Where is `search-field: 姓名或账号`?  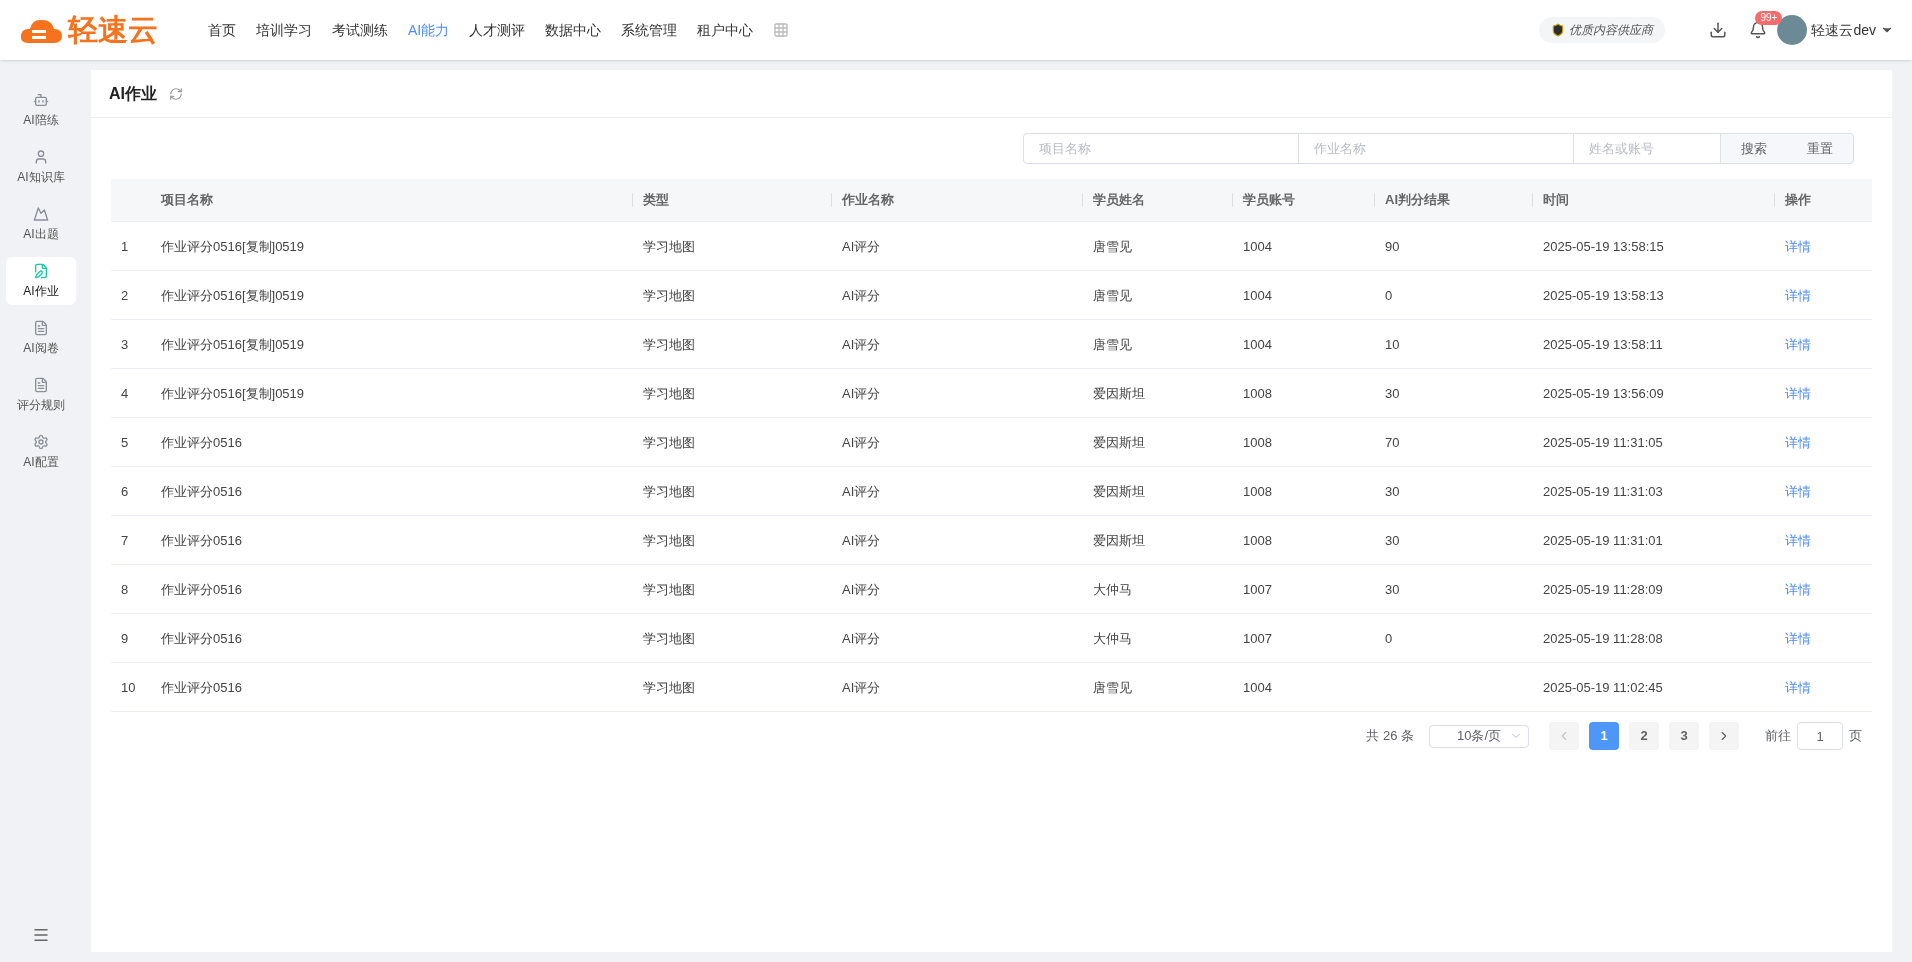
search-field: 姓名或账号 is located at coordinates (1647, 148).